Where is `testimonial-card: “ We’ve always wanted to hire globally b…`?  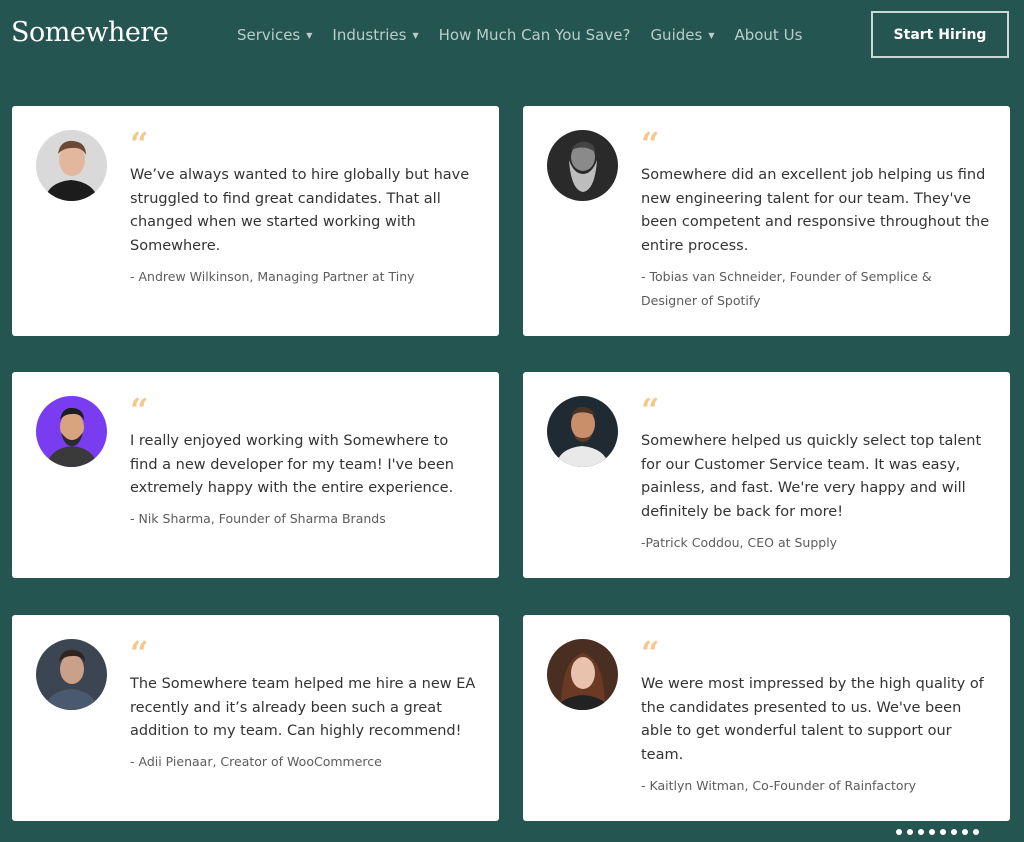 testimonial-card: “ We’ve always wanted to hire globally b… is located at coordinates (255, 221).